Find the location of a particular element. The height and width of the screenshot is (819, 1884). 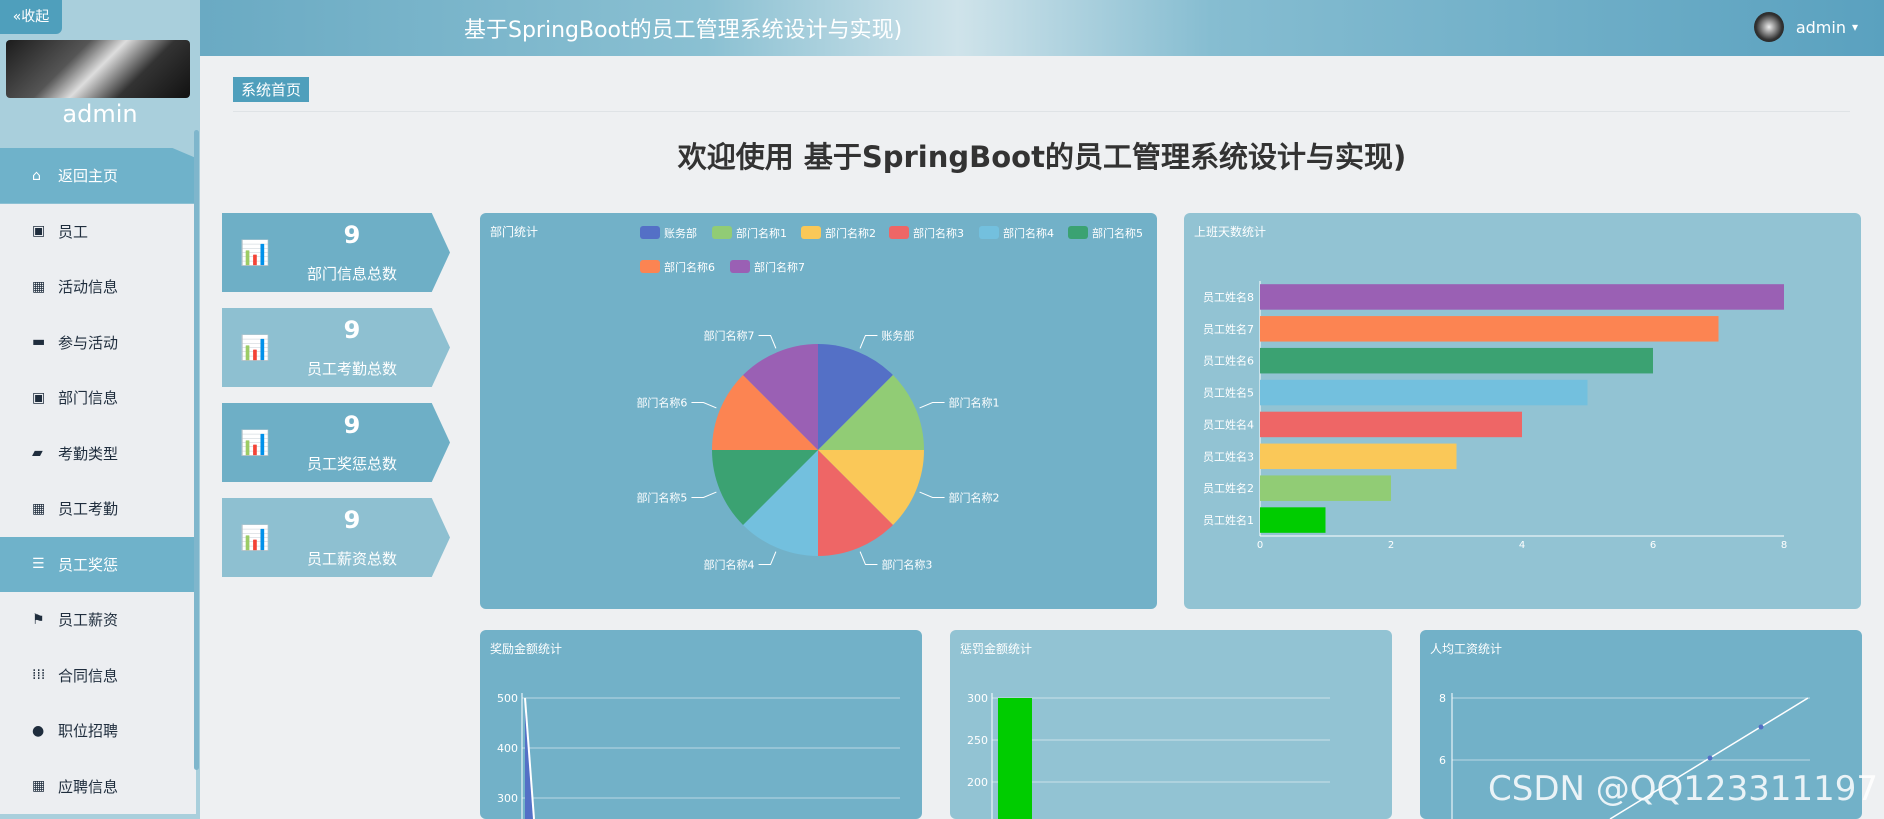

axis-tick-label: 4 is located at coordinates (1522, 545).